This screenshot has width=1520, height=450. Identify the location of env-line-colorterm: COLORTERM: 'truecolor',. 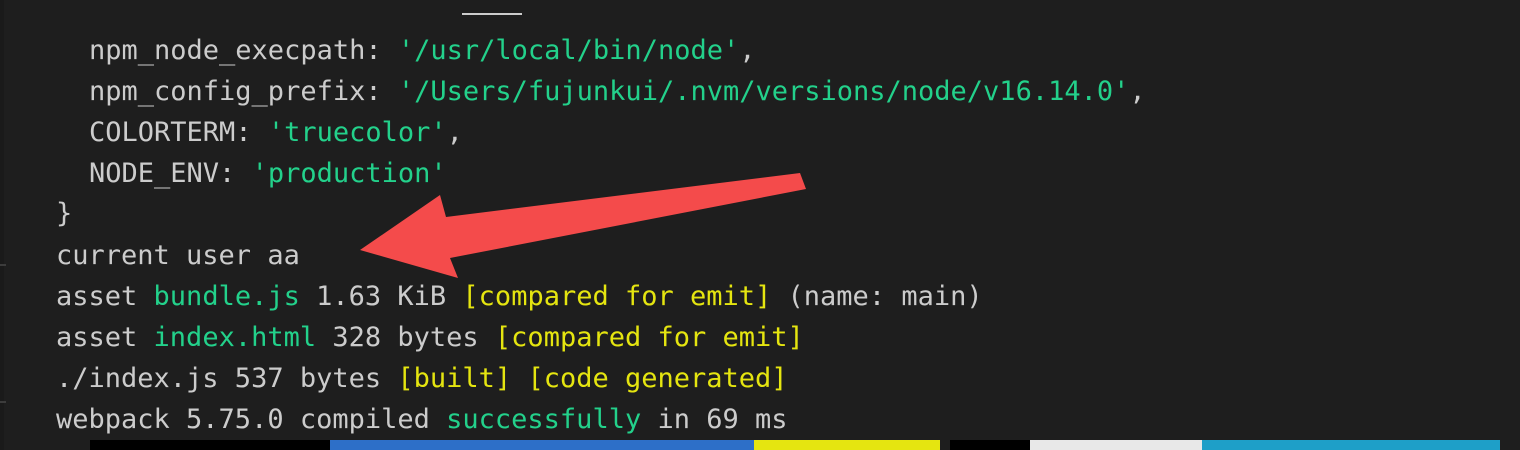
(276, 133).